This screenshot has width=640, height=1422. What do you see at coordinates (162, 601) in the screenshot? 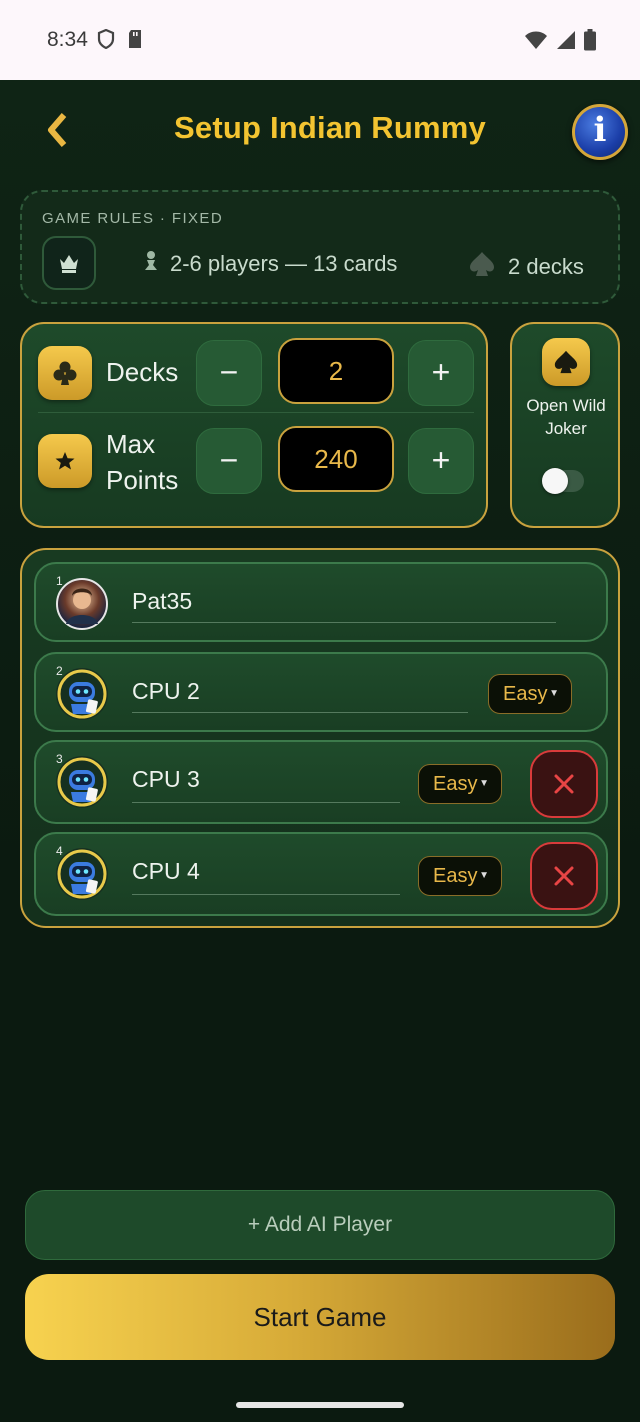
I see `player-name-field: Pat35` at bounding box center [162, 601].